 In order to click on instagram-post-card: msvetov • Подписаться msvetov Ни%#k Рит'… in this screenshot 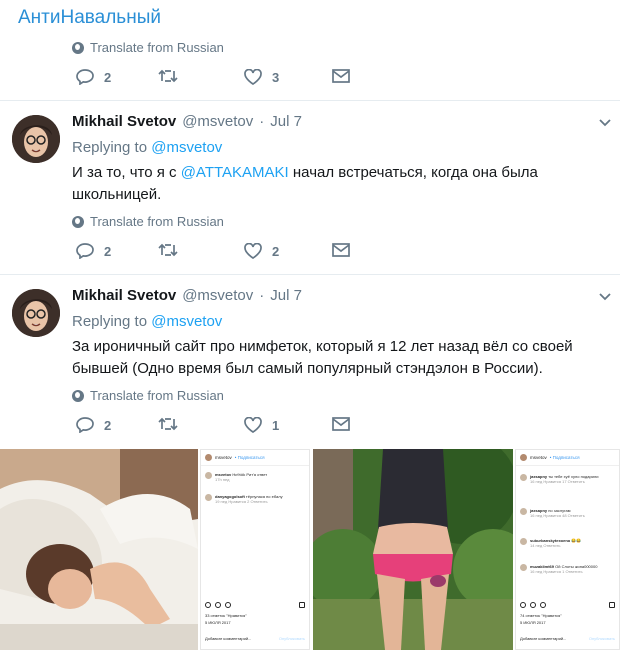, I will do `click(255, 549)`.